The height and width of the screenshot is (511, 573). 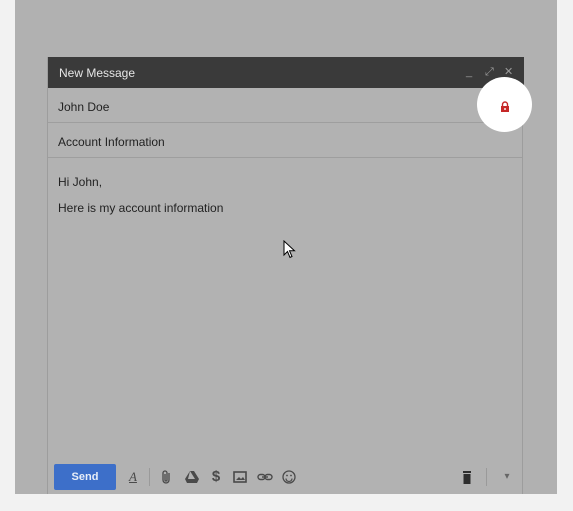 I want to click on attach-icon, so click(x=167, y=477).